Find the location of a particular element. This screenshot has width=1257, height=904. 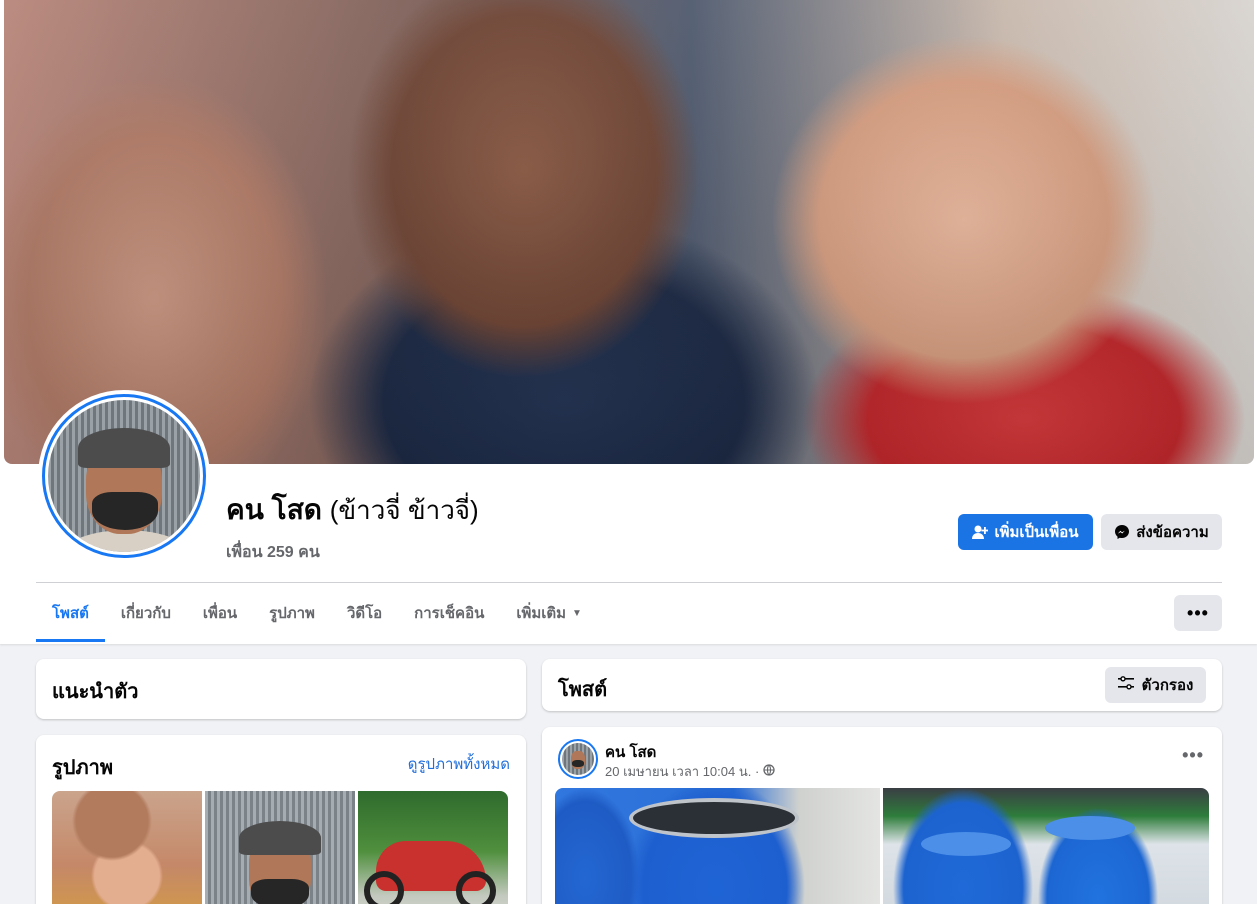

posts-title: โพสต์ is located at coordinates (583, 690).